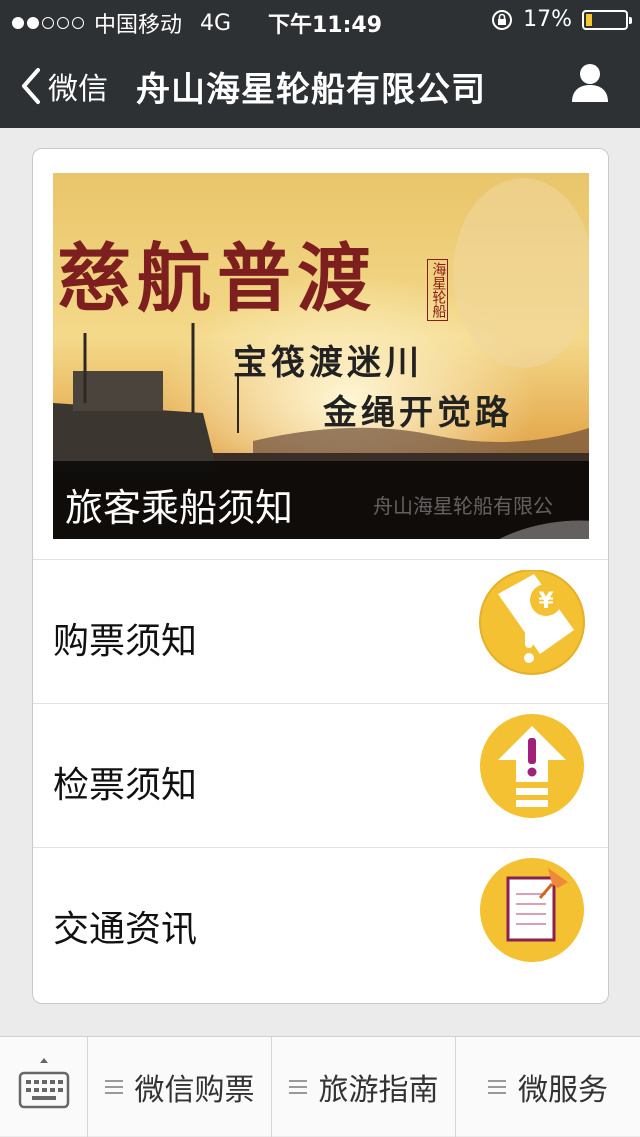 The height and width of the screenshot is (1137, 640). I want to click on menu-item-label: 微信购票, so click(194, 1090).